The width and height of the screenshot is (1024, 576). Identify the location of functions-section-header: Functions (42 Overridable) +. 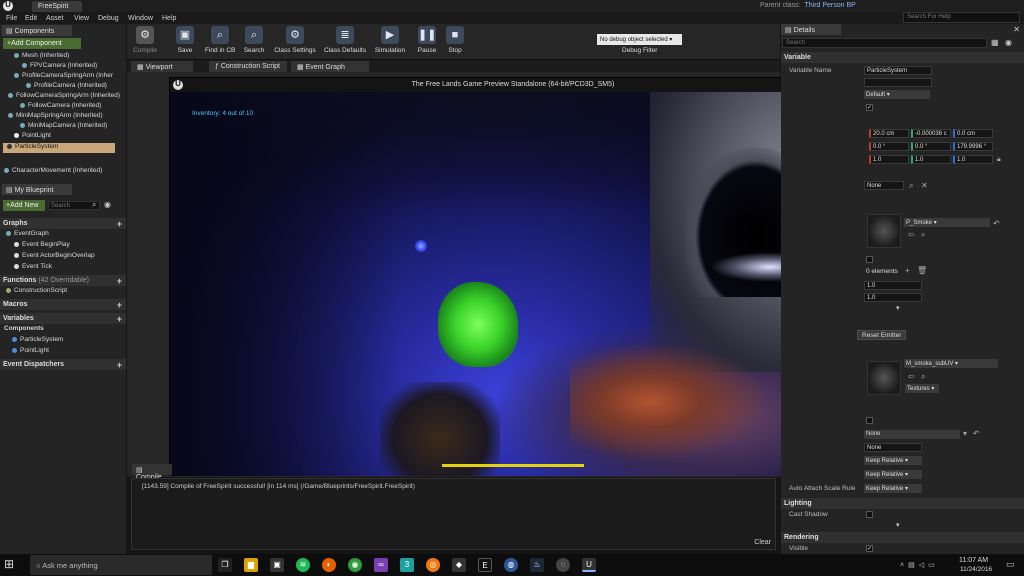
(63, 280).